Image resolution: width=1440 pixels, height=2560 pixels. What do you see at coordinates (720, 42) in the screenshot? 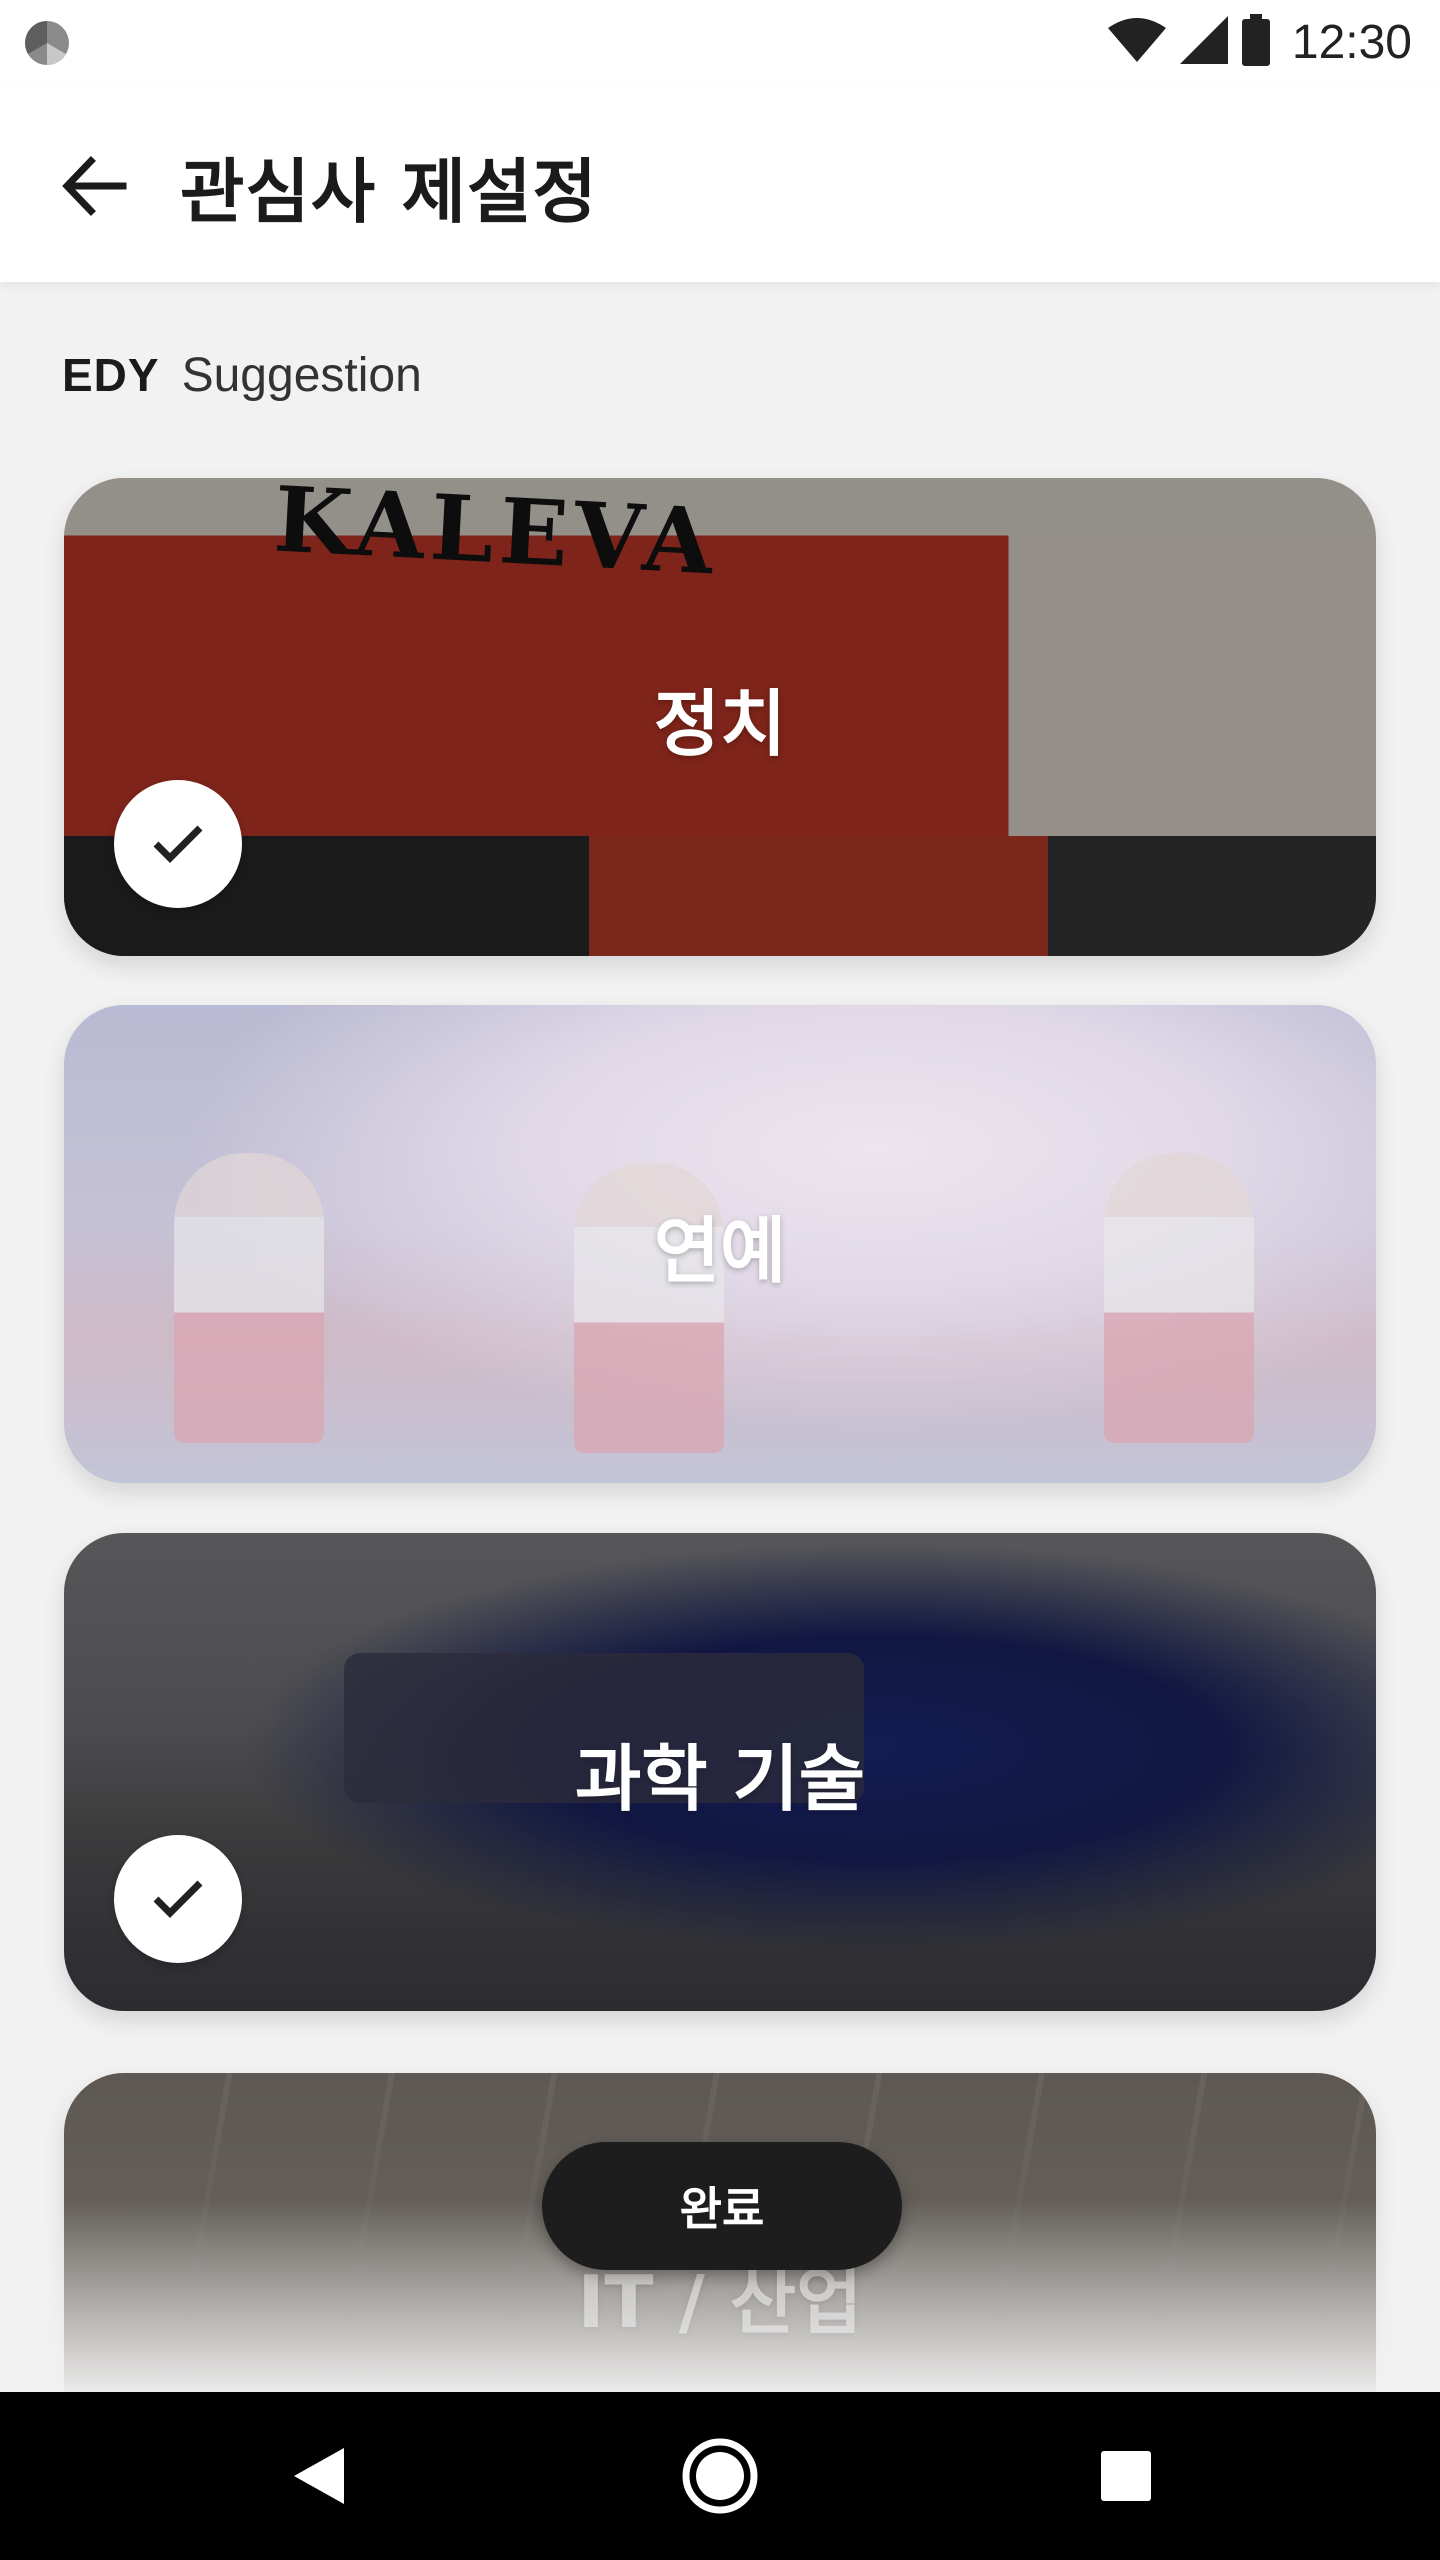
I see `status-bar: 12:30` at bounding box center [720, 42].